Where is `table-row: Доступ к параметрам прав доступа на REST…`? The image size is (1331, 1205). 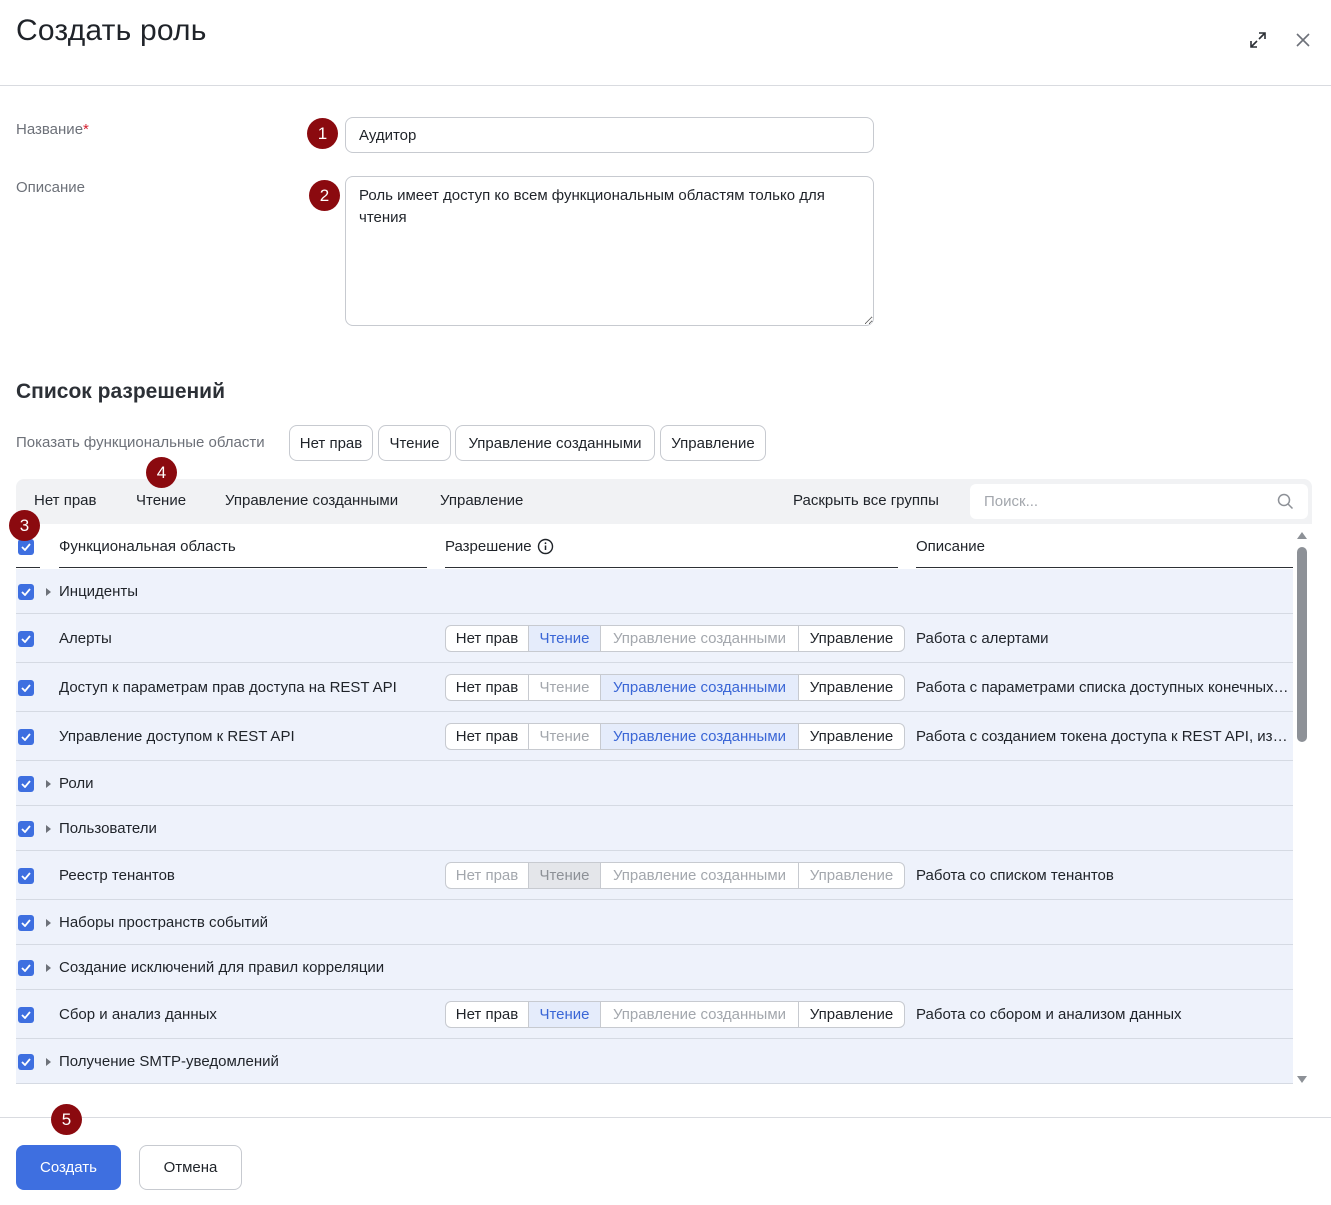
table-row: Доступ к параметрам прав доступа на REST… is located at coordinates (654, 687).